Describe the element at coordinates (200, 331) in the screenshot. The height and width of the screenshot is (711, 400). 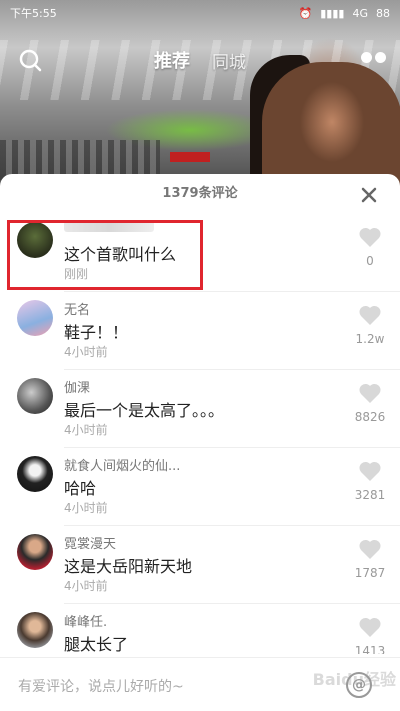
I see `comment-item: 无名 鞋子！！ 4小时前 1.2w` at that location.